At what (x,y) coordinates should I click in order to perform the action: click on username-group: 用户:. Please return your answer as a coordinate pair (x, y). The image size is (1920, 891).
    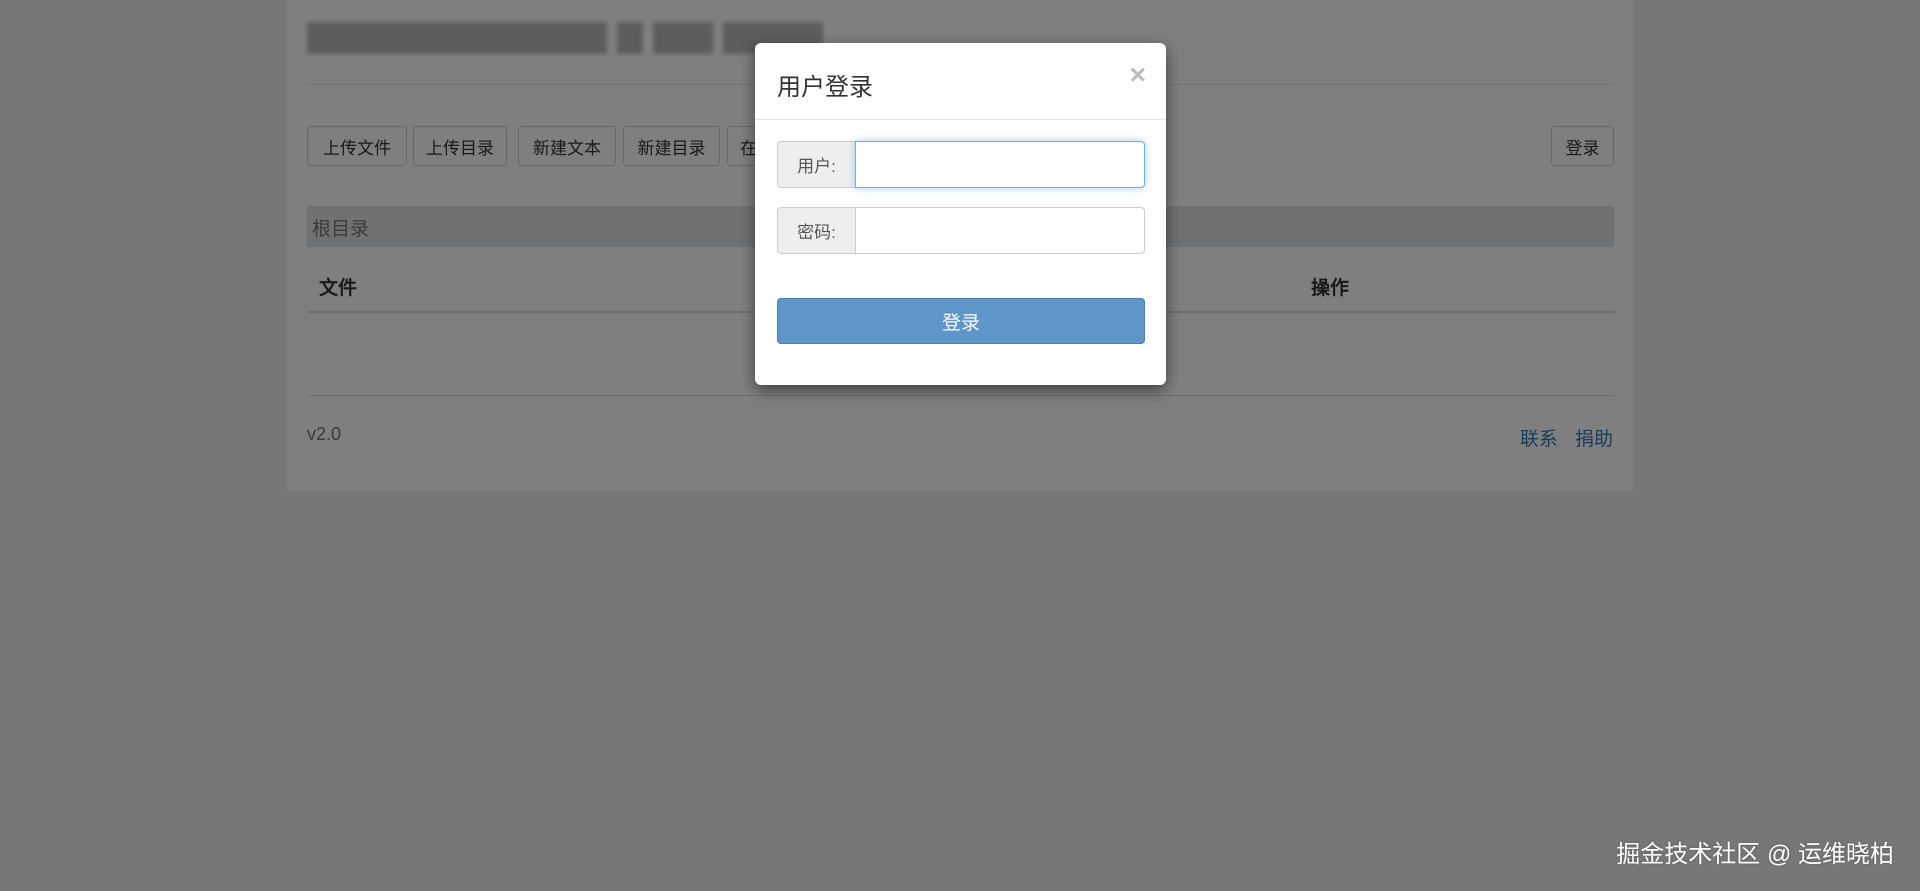
    Looking at the image, I should click on (961, 164).